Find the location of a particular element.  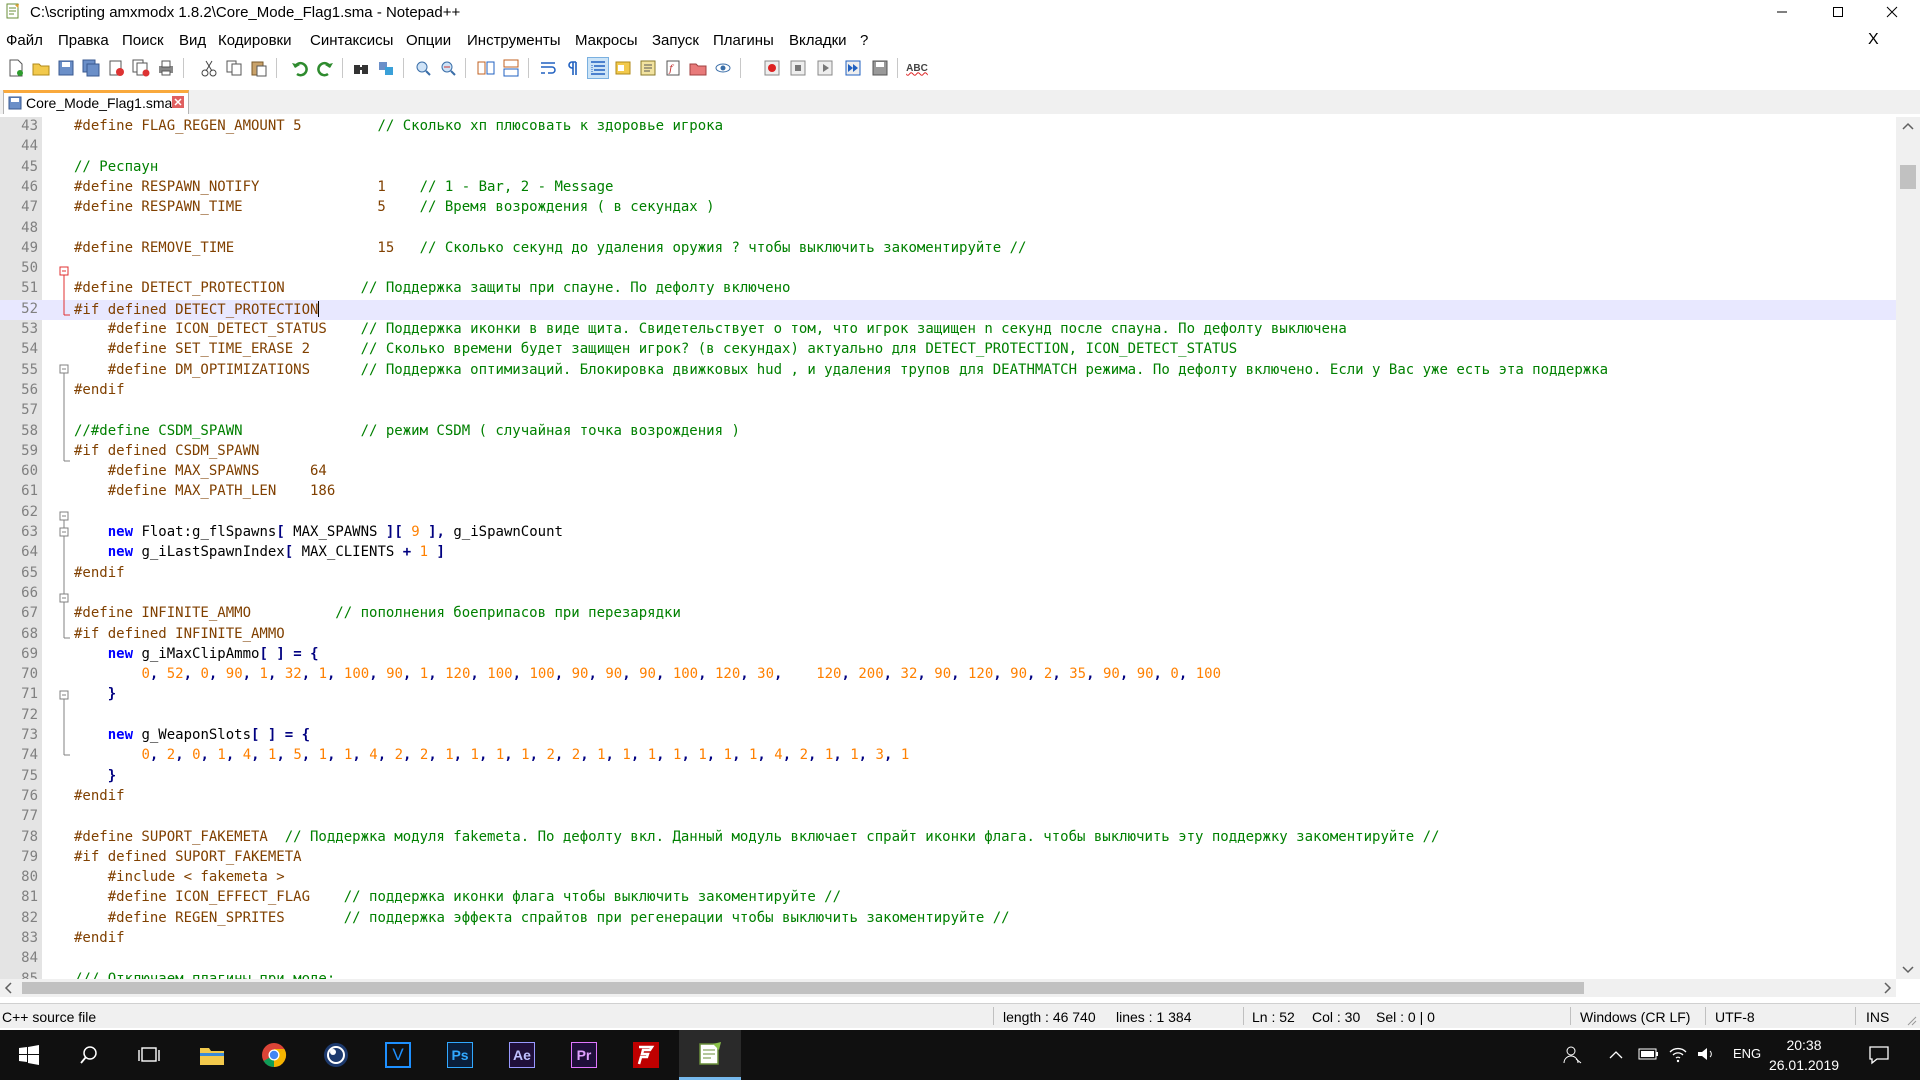

spell-check-button: ABC is located at coordinates (917, 68).